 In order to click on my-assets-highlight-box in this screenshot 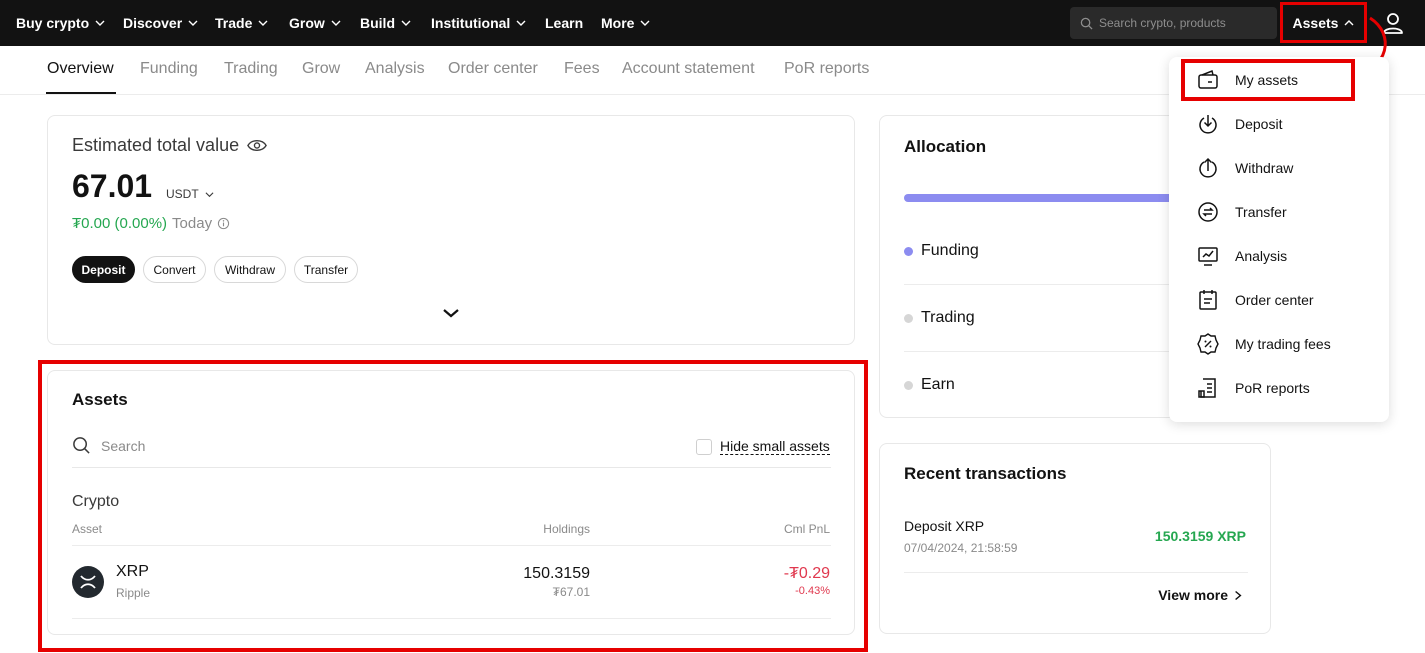, I will do `click(1268, 80)`.